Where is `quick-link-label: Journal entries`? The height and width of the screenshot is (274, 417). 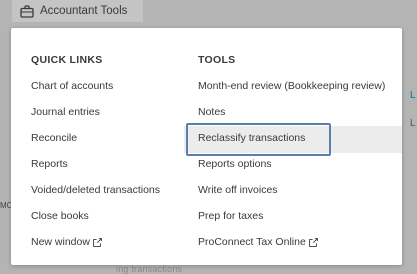
quick-link-label: Journal entries is located at coordinates (65, 112).